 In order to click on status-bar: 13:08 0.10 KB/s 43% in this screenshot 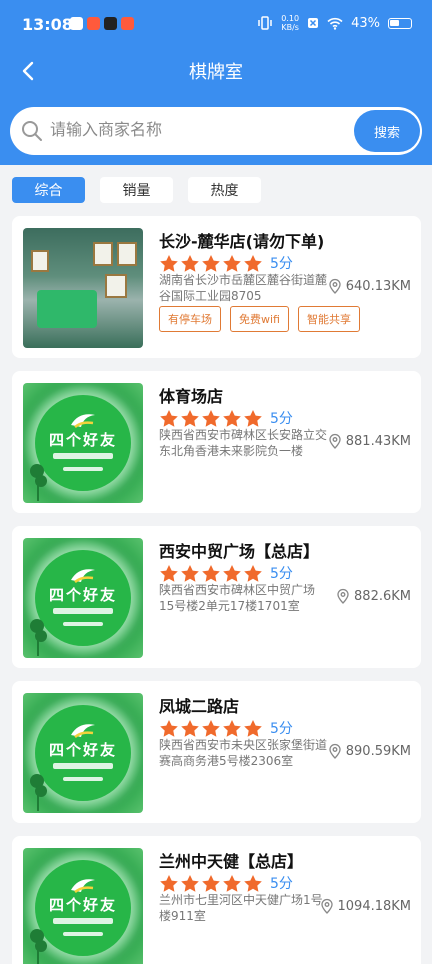, I will do `click(216, 25)`.